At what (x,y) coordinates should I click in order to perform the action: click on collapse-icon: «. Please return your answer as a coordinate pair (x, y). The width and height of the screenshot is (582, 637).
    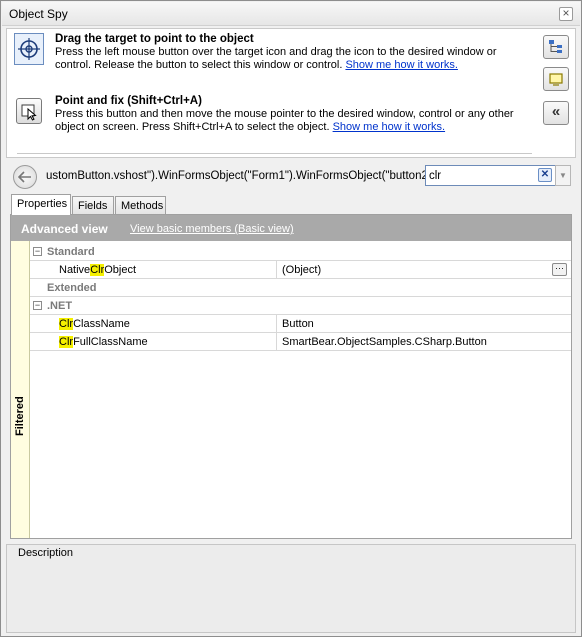
    Looking at the image, I should click on (556, 111).